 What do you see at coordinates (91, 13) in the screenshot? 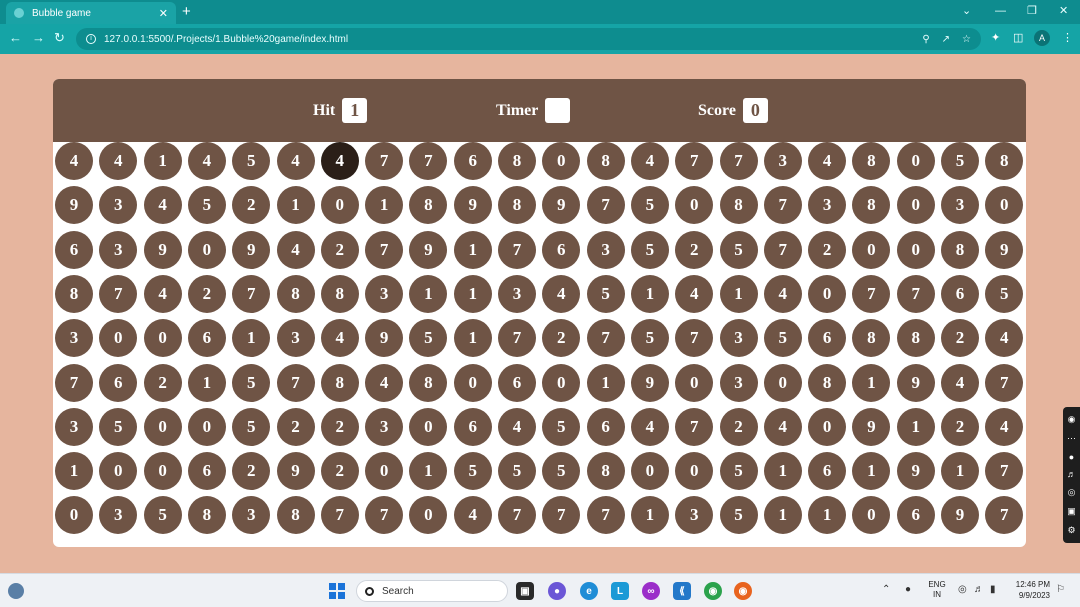
I see `browser-tab: Bubble game ✕` at bounding box center [91, 13].